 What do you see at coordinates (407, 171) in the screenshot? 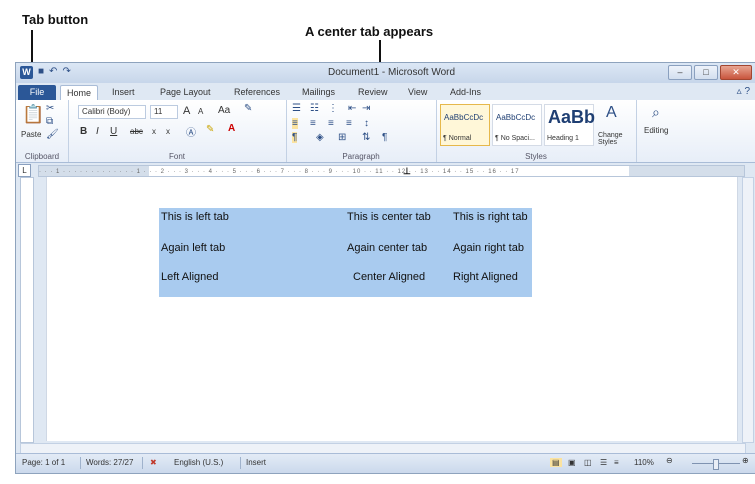
I see `center-tab-stop-icon: ⊥` at bounding box center [407, 171].